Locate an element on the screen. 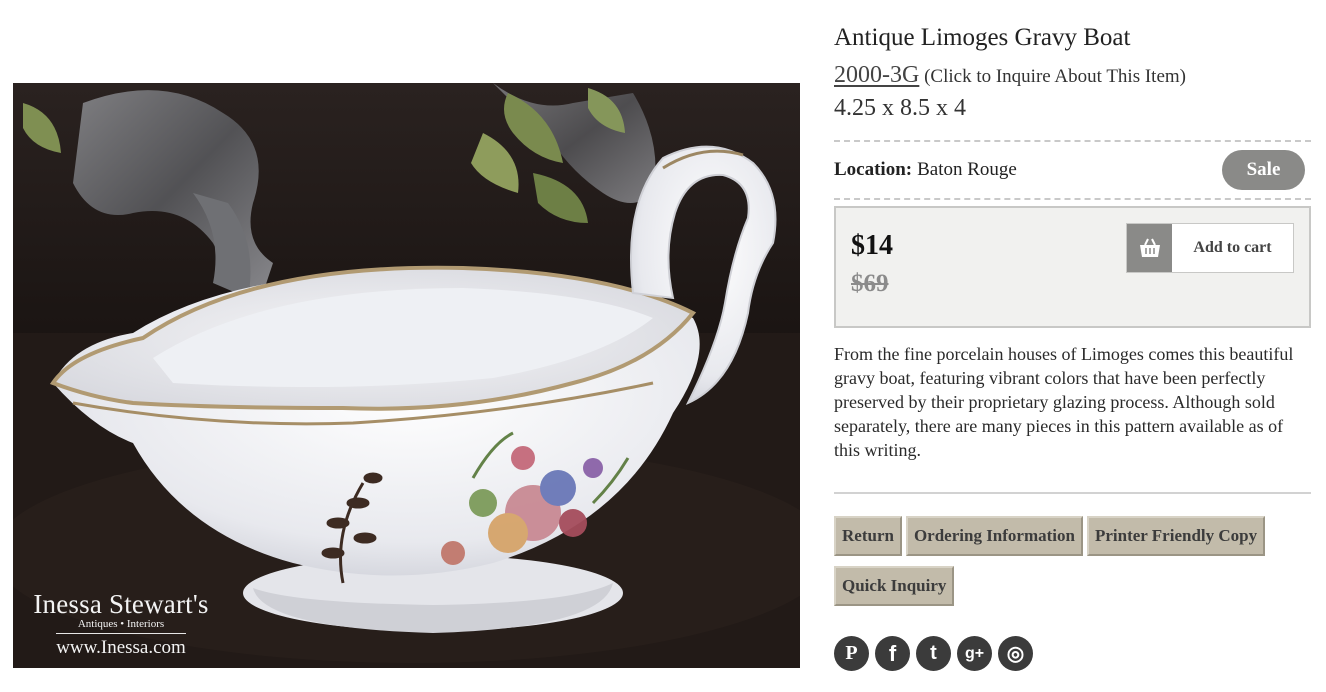 This screenshot has width=1326, height=692. watermark-name: Inessa Stewart's is located at coordinates (121, 604).